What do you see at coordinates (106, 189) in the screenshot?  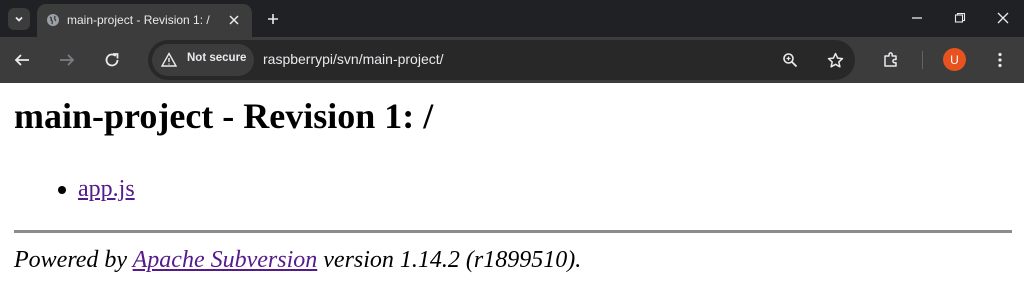 I see `file-link-app-js: app.js` at bounding box center [106, 189].